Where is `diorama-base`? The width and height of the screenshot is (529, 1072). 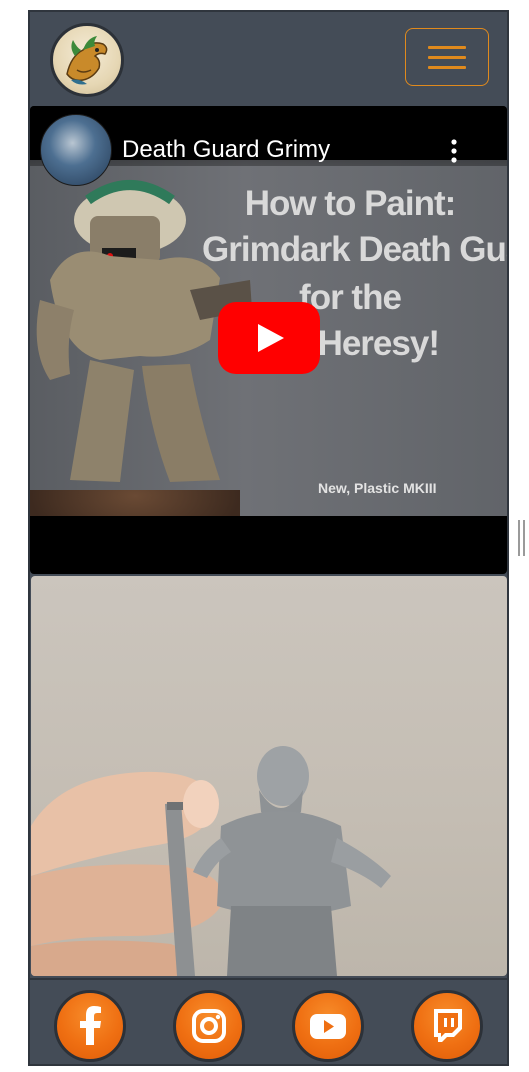 diorama-base is located at coordinates (135, 503).